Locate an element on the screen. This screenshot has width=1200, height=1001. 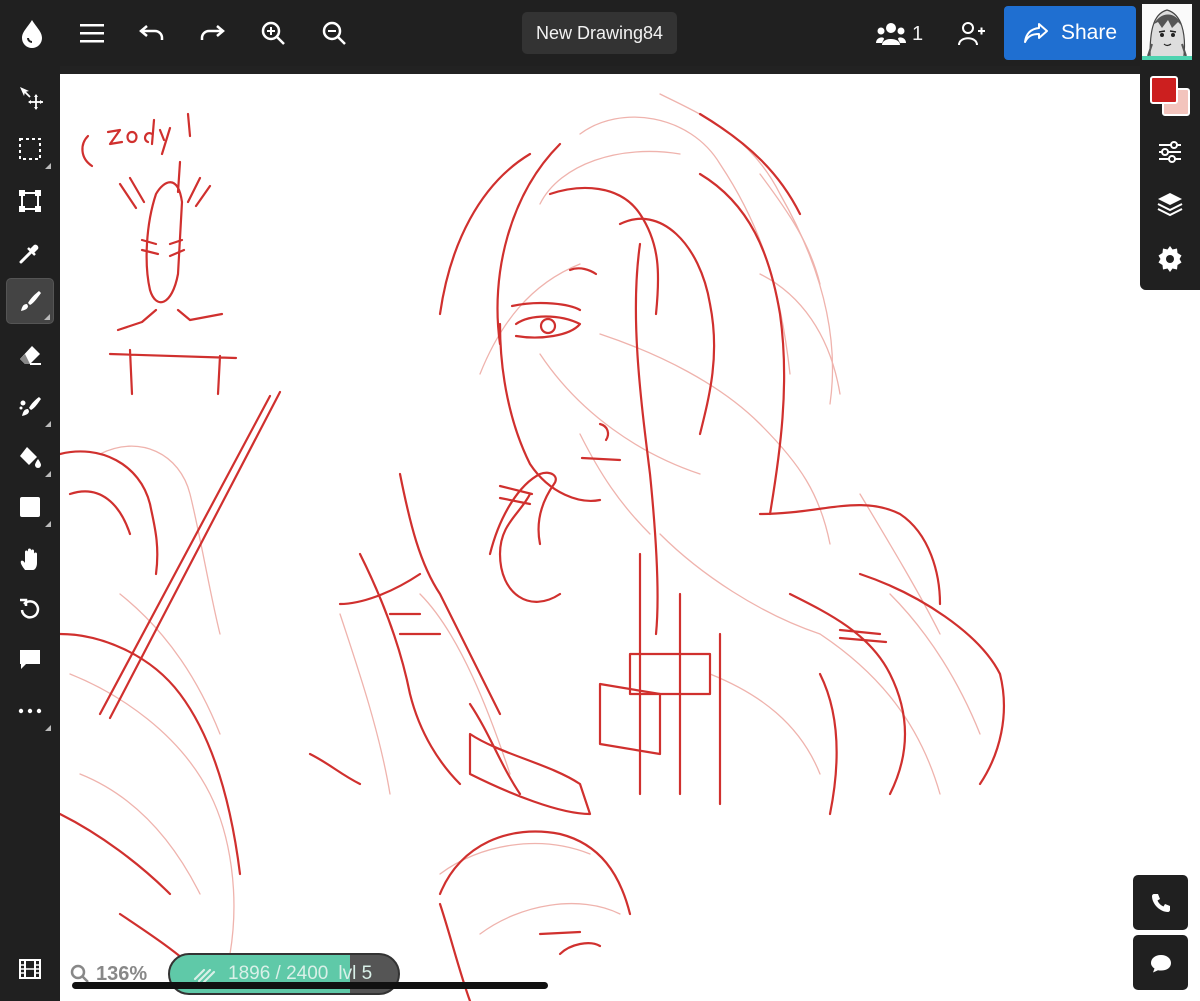
hand-tool is located at coordinates (30, 559).